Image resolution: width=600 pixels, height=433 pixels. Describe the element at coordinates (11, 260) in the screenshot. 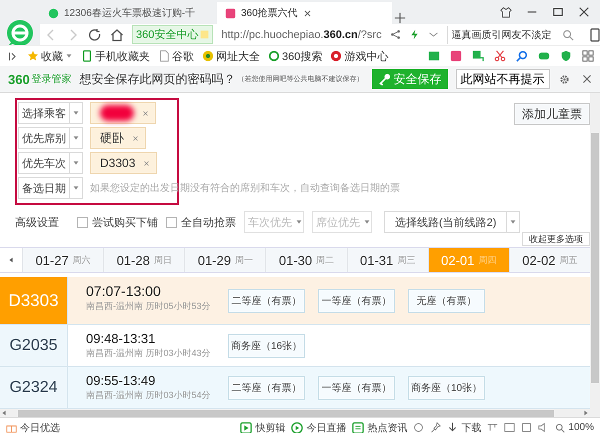

I see `left-arrow-icon` at that location.